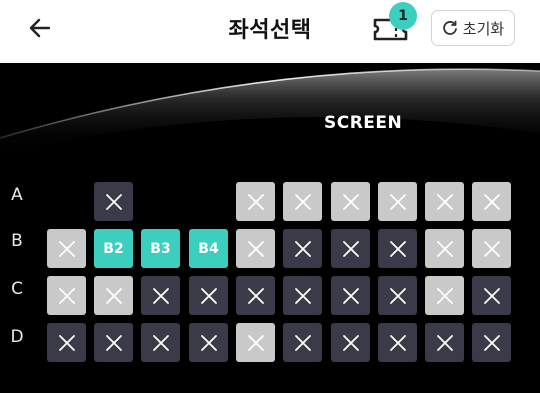 The height and width of the screenshot is (393, 540). I want to click on reset-button: 초기화, so click(473, 28).